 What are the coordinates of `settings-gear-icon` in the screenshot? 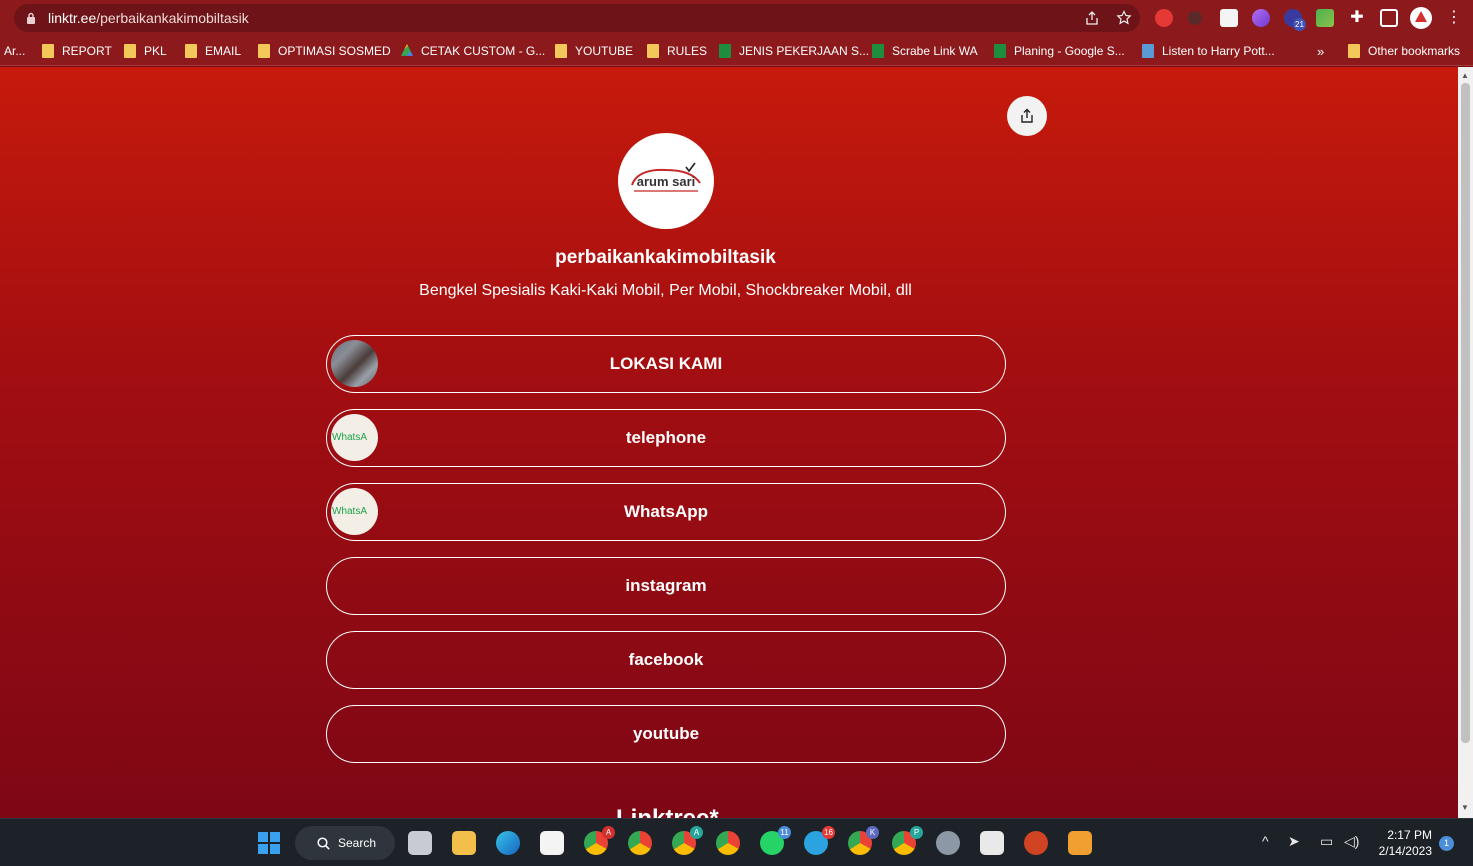 It's located at (948, 843).